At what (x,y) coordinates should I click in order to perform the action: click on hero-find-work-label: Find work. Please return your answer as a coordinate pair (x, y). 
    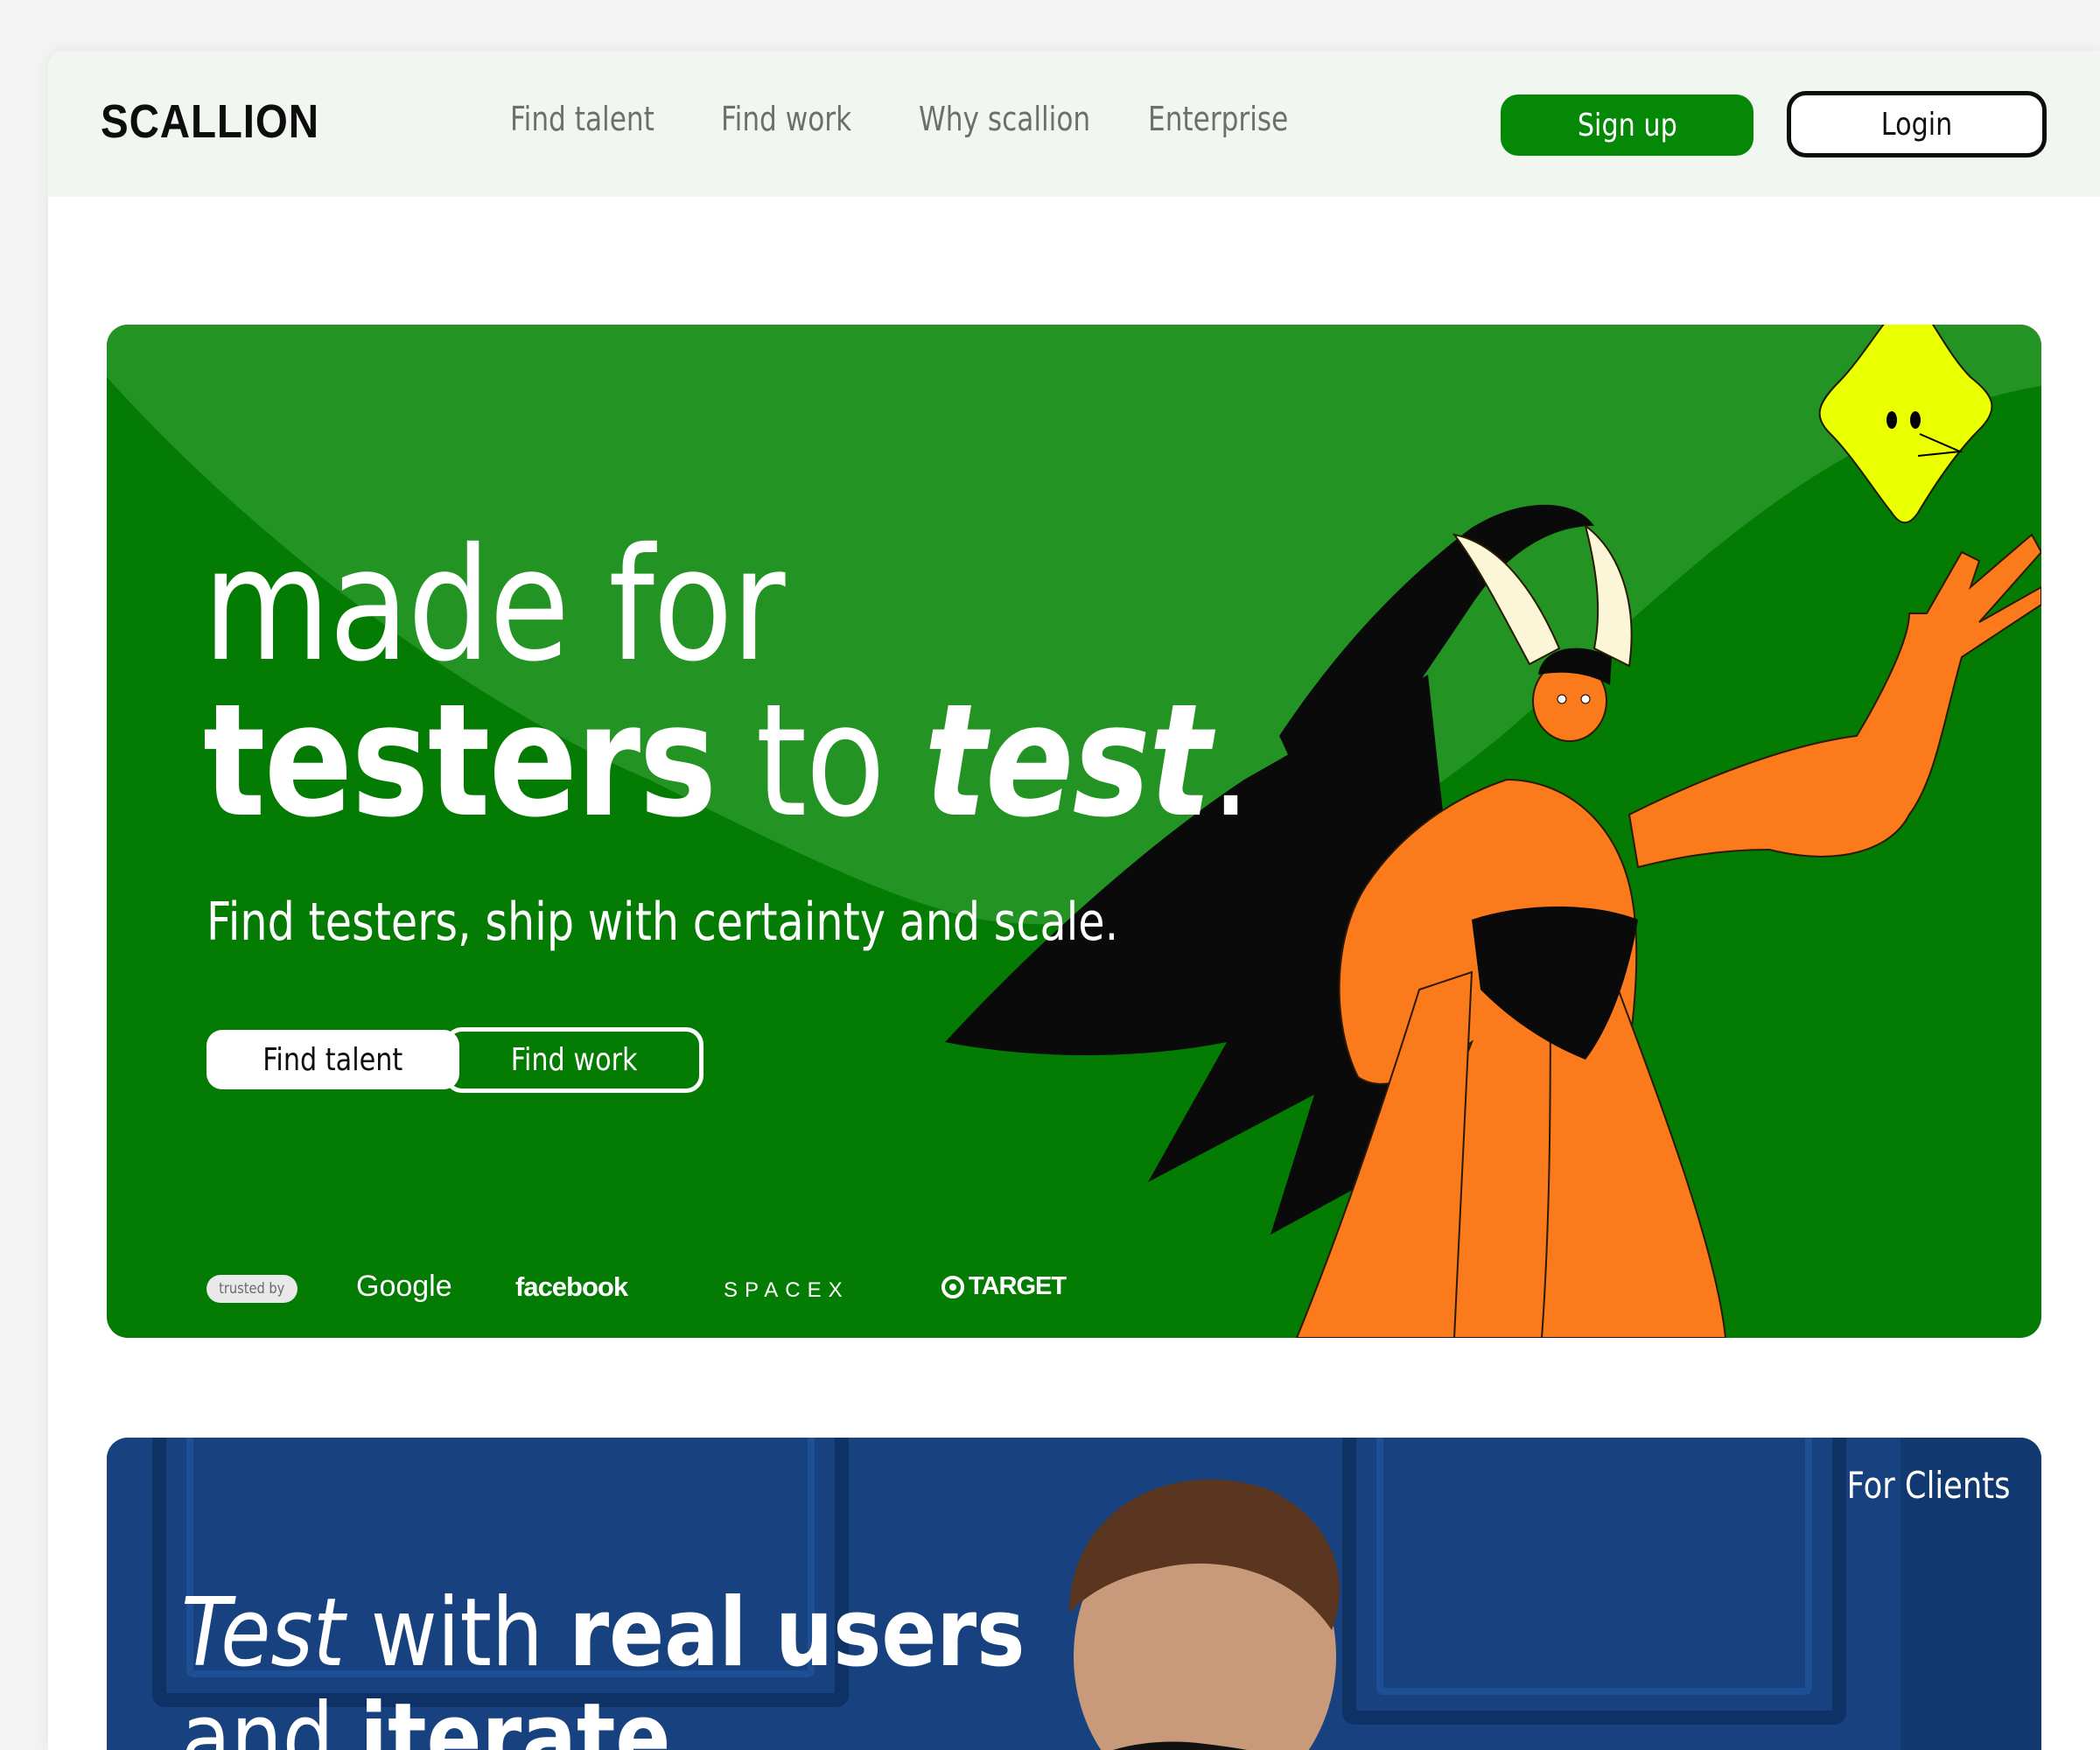
    Looking at the image, I should click on (574, 1060).